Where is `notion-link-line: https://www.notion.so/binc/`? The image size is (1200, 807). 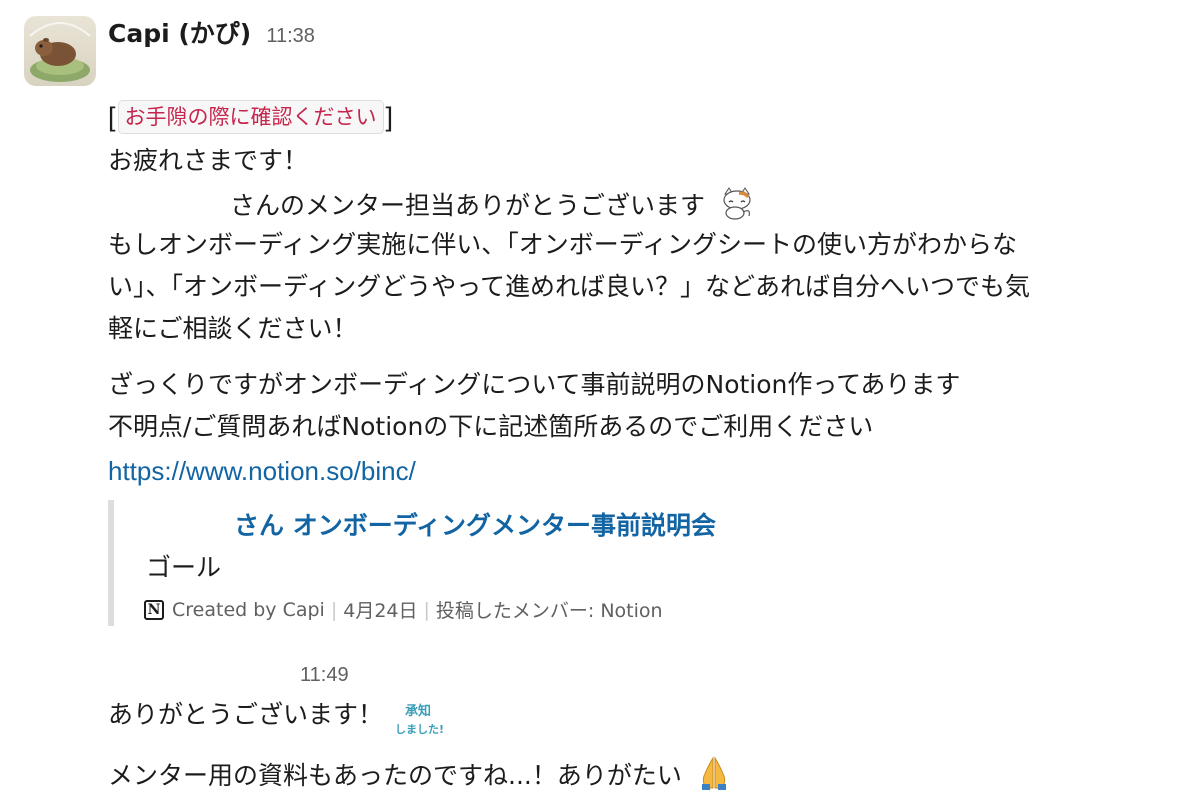 notion-link-line: https://www.notion.so/binc/ is located at coordinates (262, 471).